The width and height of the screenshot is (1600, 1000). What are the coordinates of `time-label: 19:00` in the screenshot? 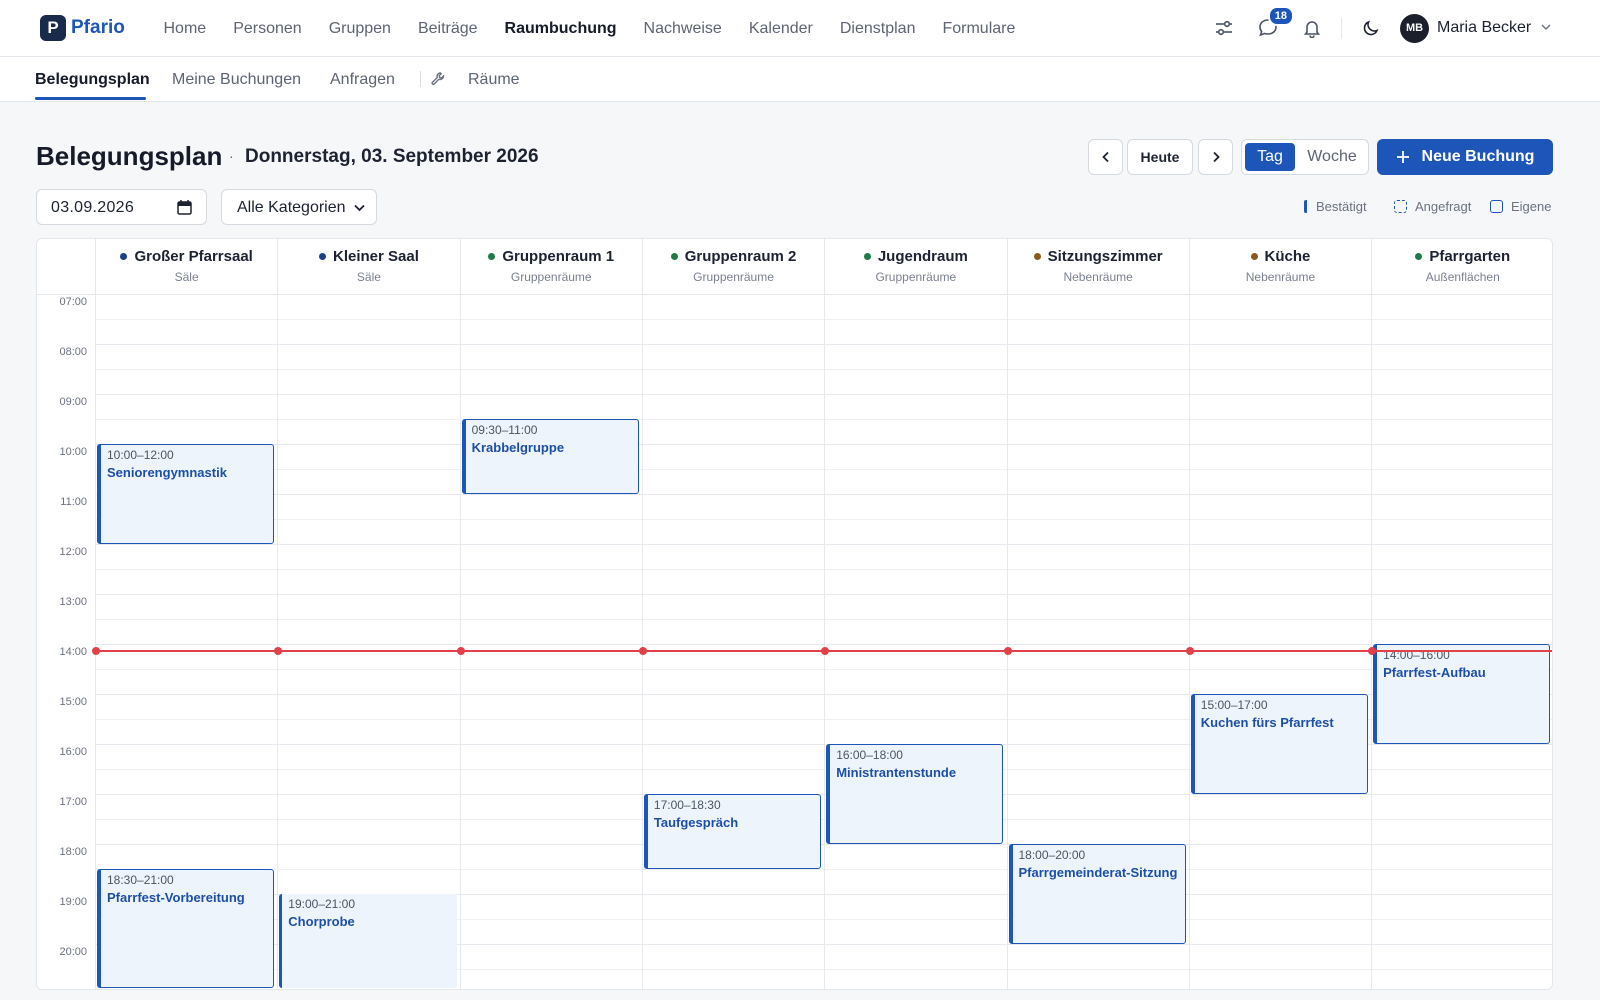 It's located at (73, 902).